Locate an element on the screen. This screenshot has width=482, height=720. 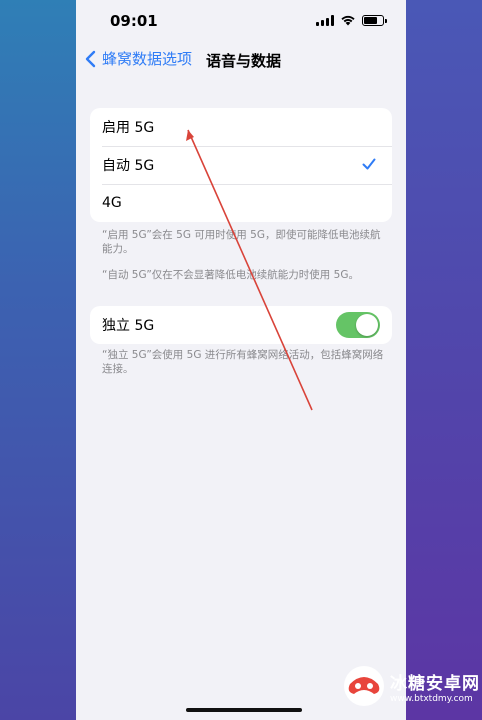
home-indicator is located at coordinates (244, 710).